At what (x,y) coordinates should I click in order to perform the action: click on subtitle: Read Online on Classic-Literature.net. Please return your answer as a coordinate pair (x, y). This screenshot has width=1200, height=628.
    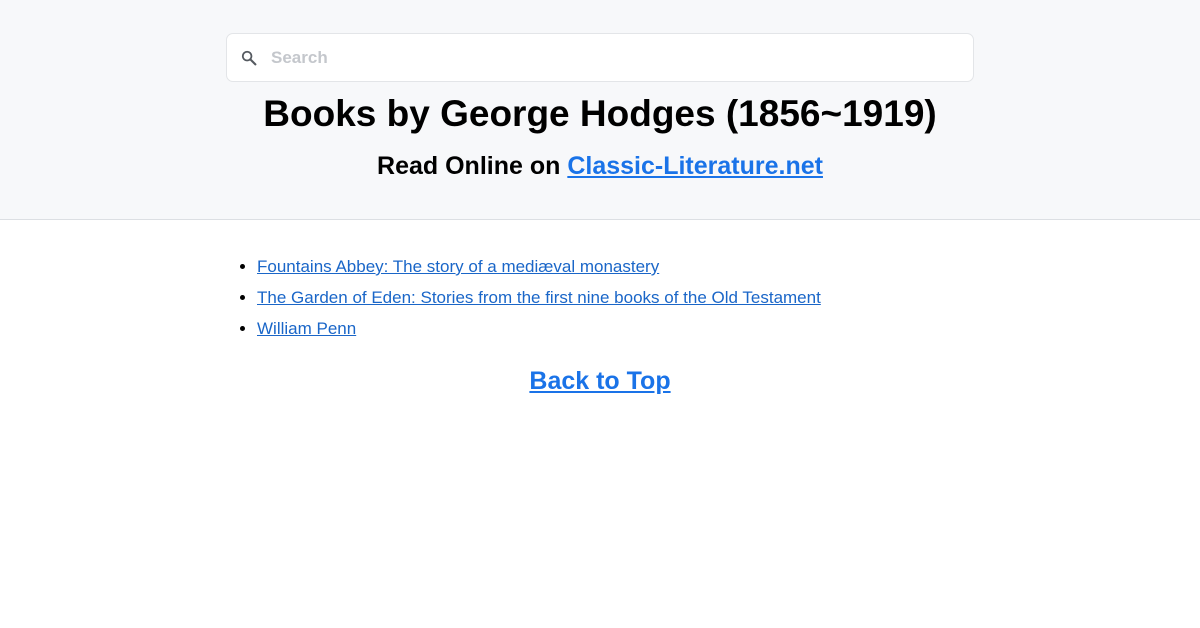
    Looking at the image, I should click on (600, 166).